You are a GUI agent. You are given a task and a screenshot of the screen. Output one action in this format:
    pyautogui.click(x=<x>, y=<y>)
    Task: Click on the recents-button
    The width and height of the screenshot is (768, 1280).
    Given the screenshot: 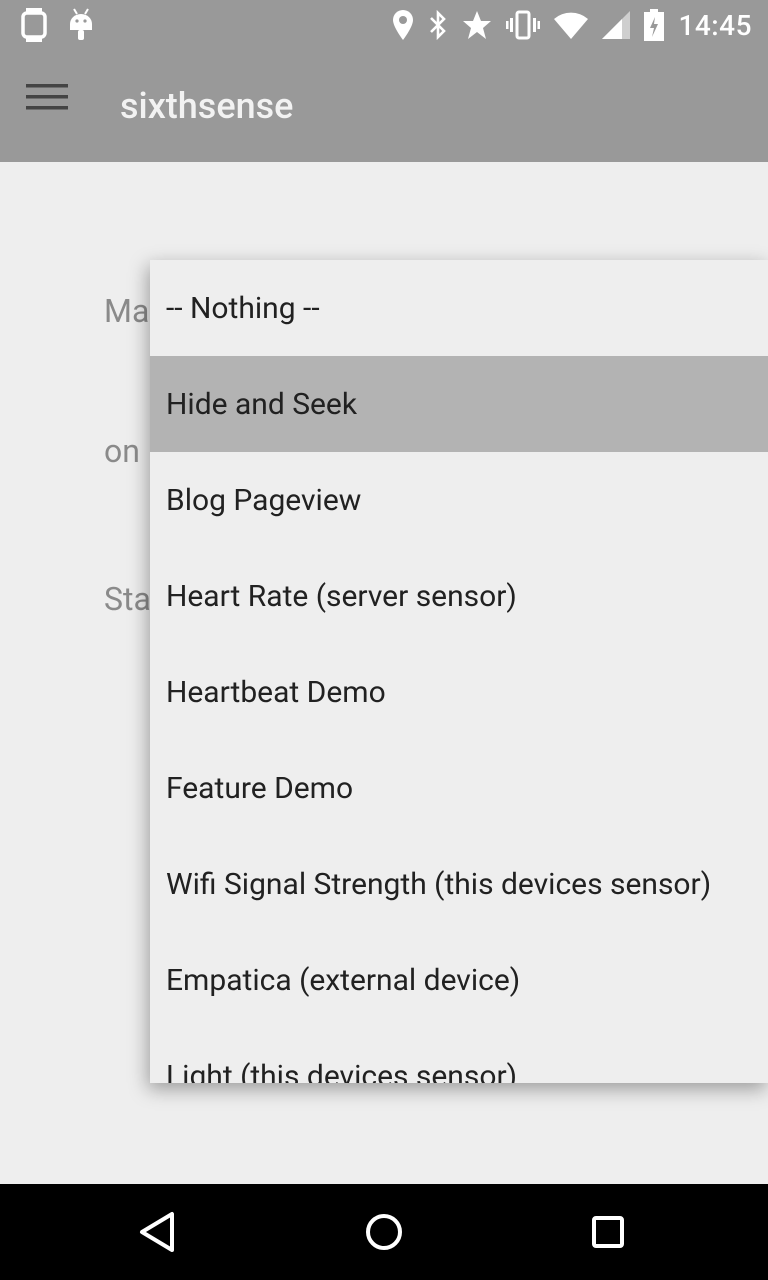 What is the action you would take?
    pyautogui.click(x=608, y=1232)
    